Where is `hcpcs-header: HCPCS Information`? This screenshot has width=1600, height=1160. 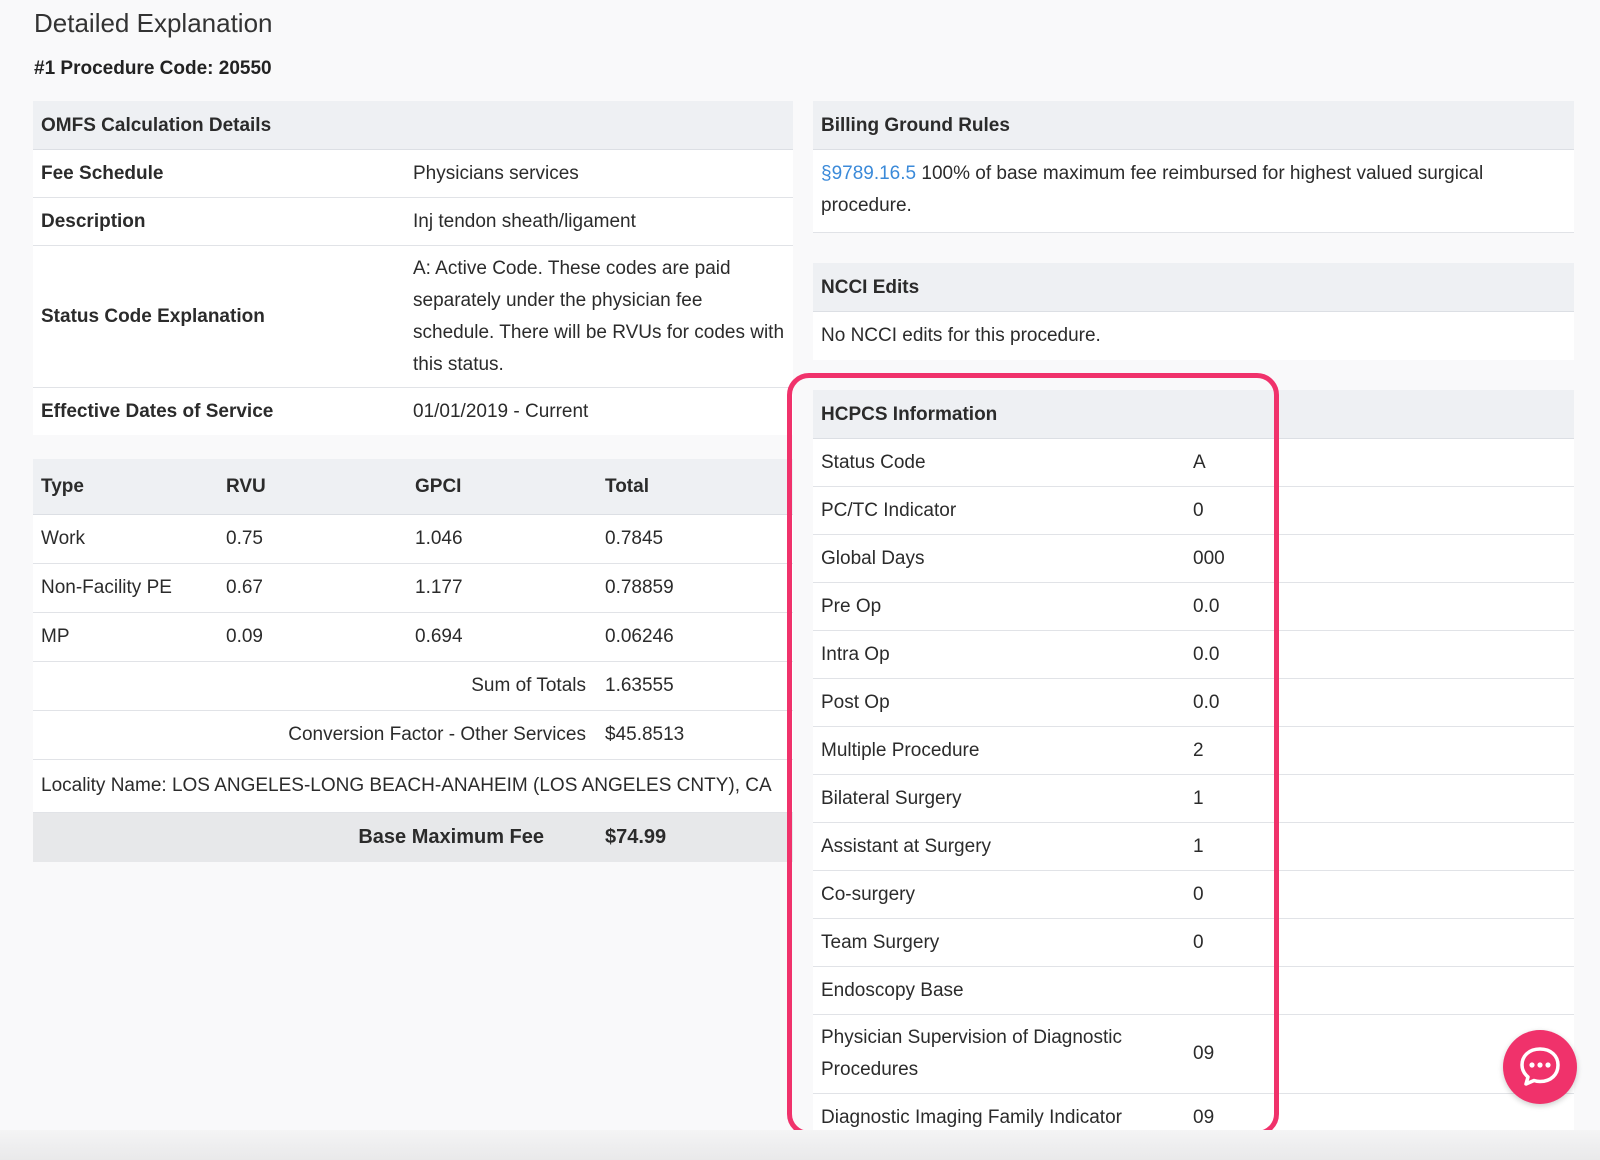 hcpcs-header: HCPCS Information is located at coordinates (1193, 414).